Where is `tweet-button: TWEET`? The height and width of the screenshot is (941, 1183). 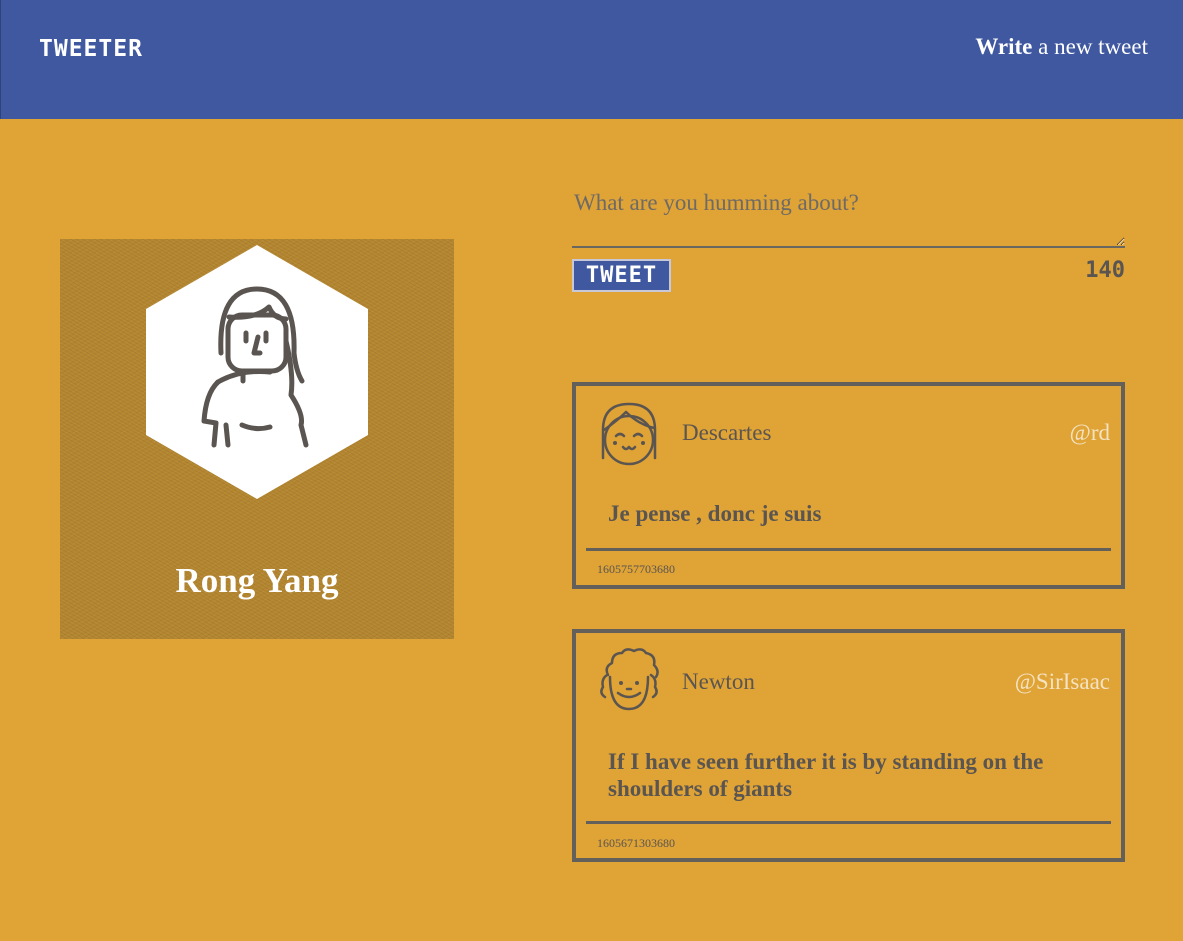 tweet-button: TWEET is located at coordinates (621, 275).